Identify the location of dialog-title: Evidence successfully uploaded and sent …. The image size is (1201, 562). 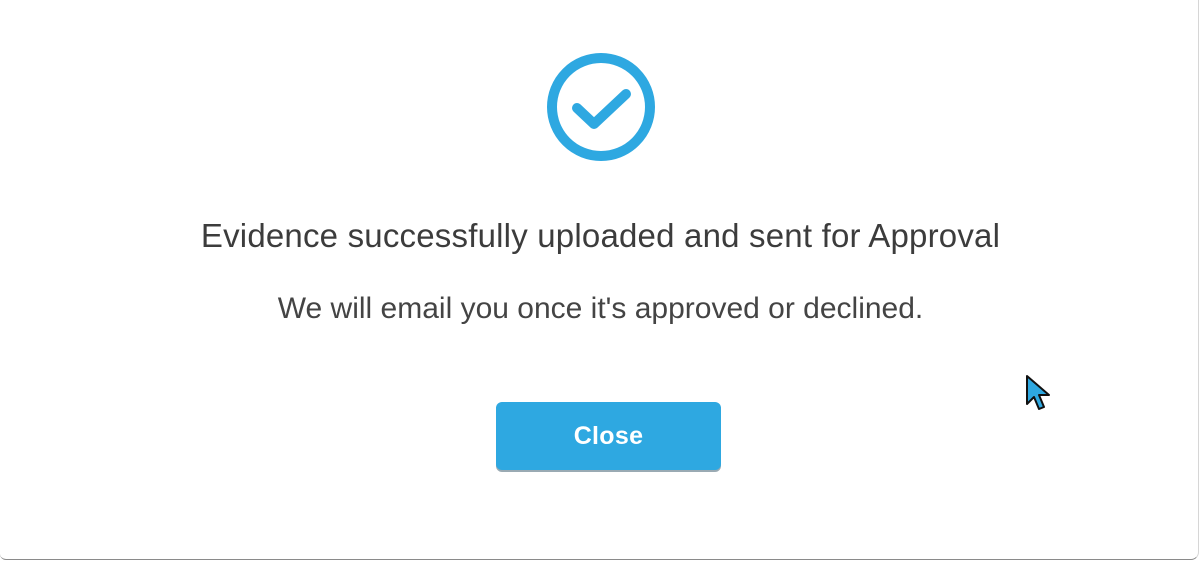
(600, 235).